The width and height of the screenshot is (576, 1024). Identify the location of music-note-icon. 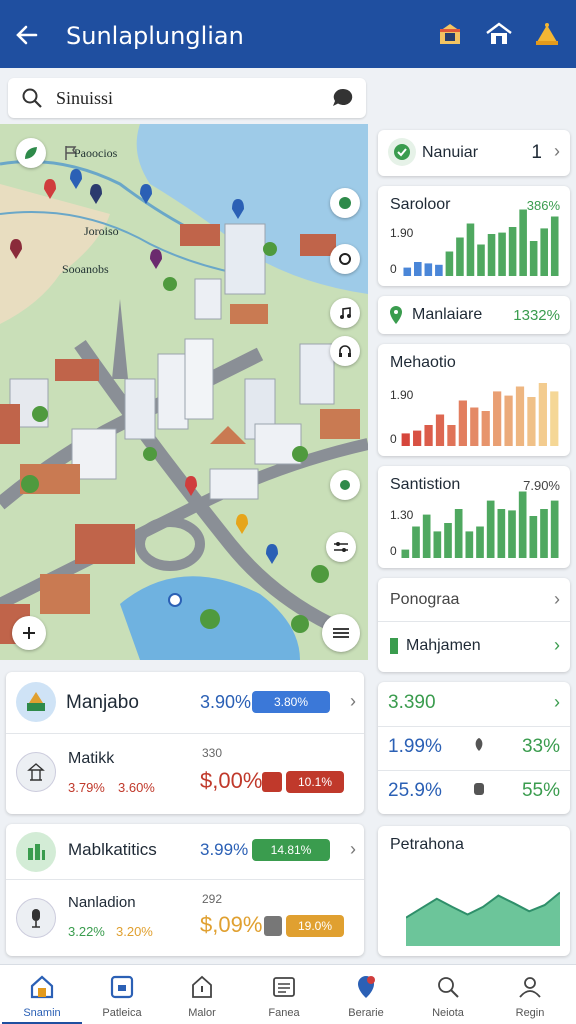
(345, 313).